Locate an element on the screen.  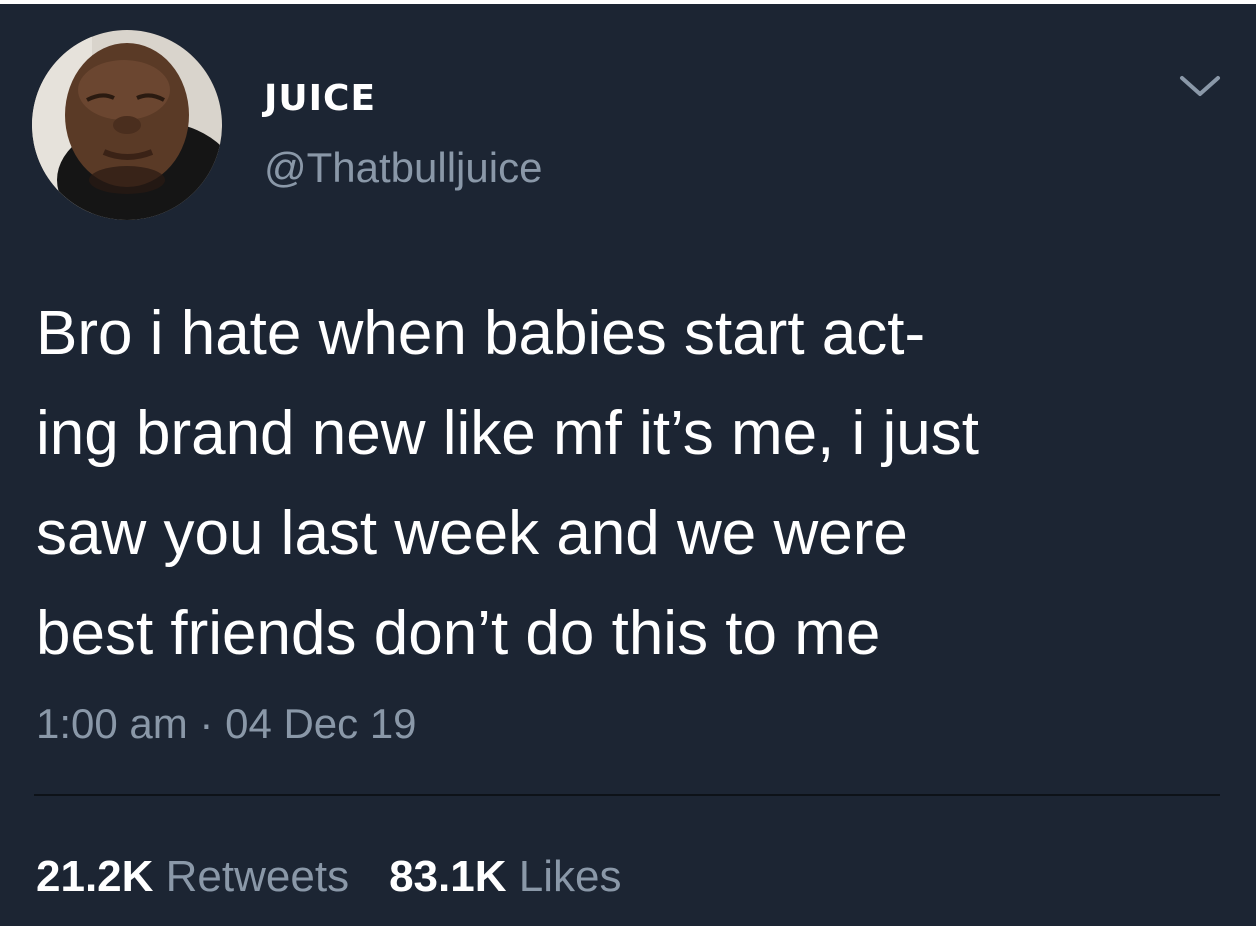
chevron-down-icon is located at coordinates (1200, 86).